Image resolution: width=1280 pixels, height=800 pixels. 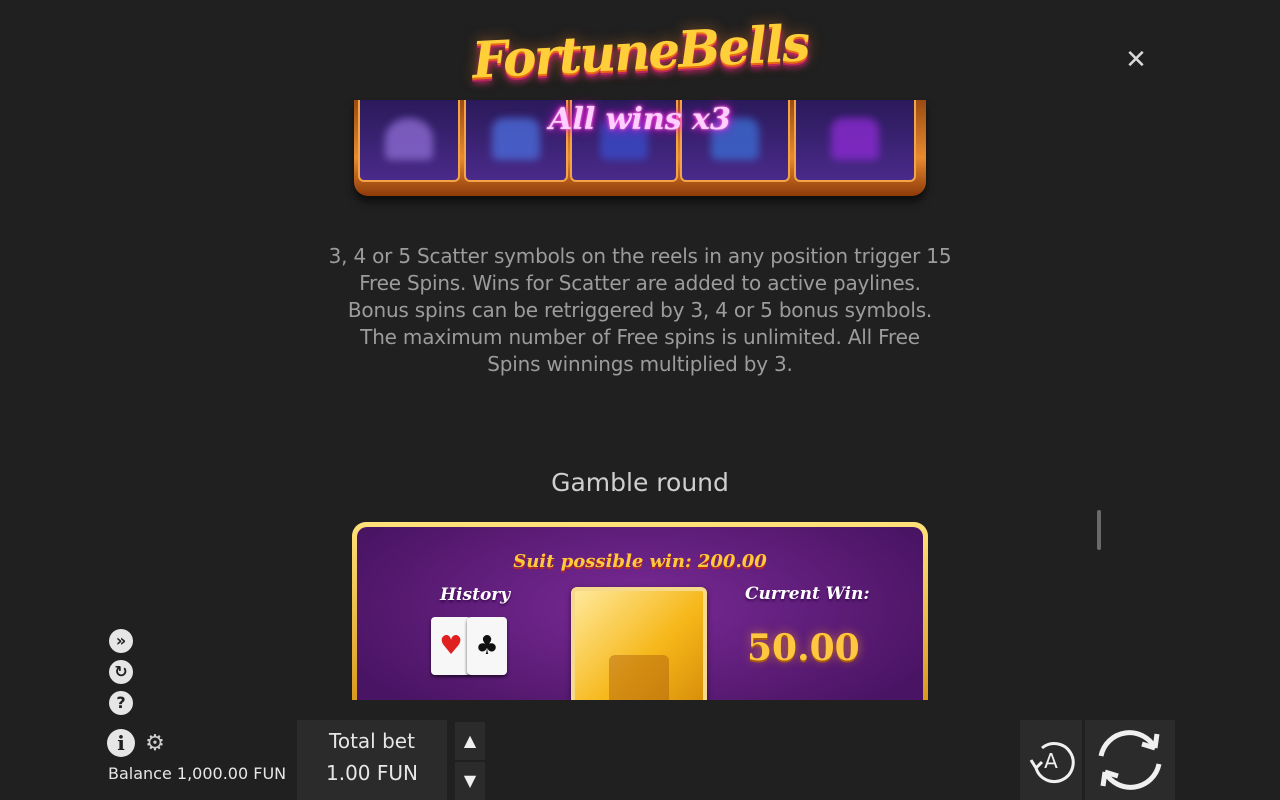 What do you see at coordinates (639, 643) in the screenshot?
I see `gamble-card` at bounding box center [639, 643].